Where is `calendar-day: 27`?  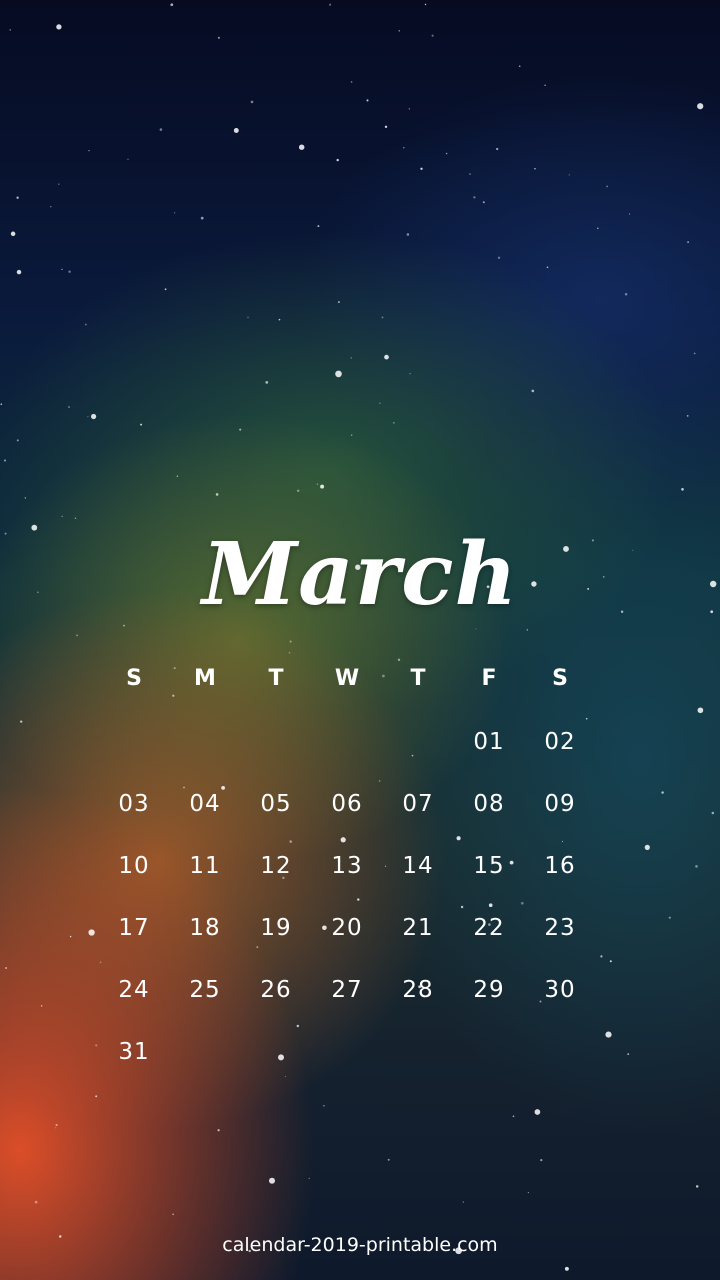
calendar-day: 27 is located at coordinates (347, 990).